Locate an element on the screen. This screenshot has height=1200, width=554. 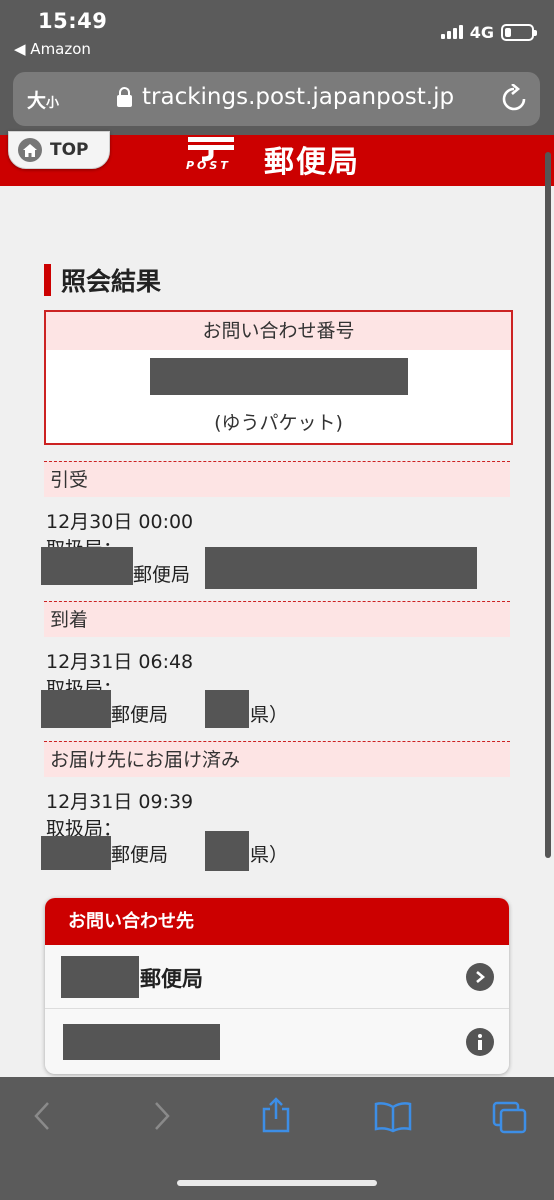
status-time: 15:49 is located at coordinates (73, 21).